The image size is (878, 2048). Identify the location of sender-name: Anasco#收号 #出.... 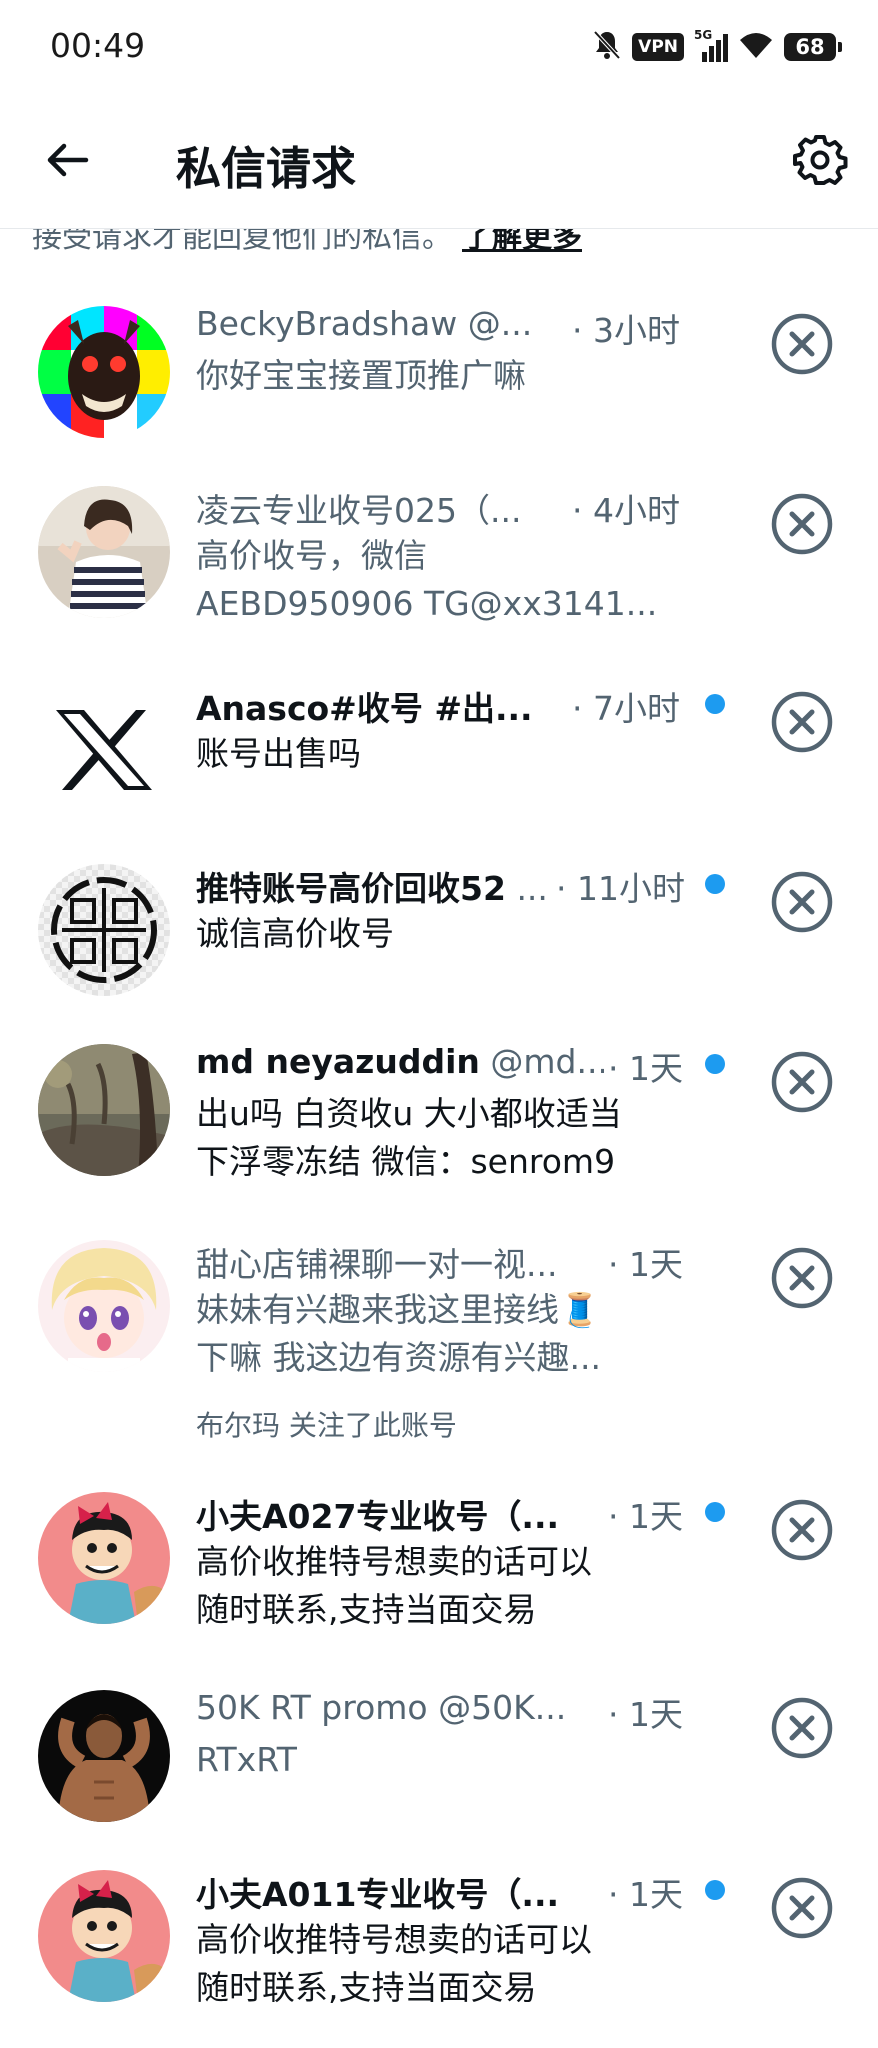
(364, 708).